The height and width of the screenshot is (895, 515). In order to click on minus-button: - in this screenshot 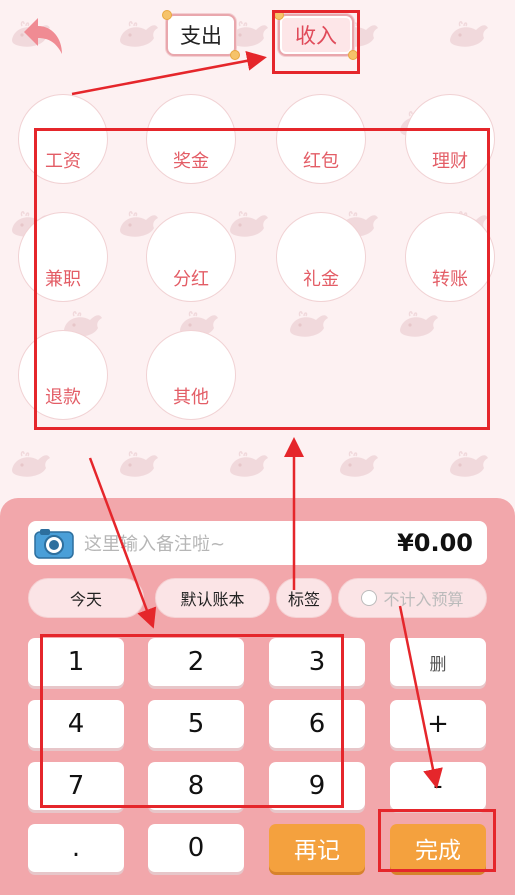, I will do `click(438, 786)`.